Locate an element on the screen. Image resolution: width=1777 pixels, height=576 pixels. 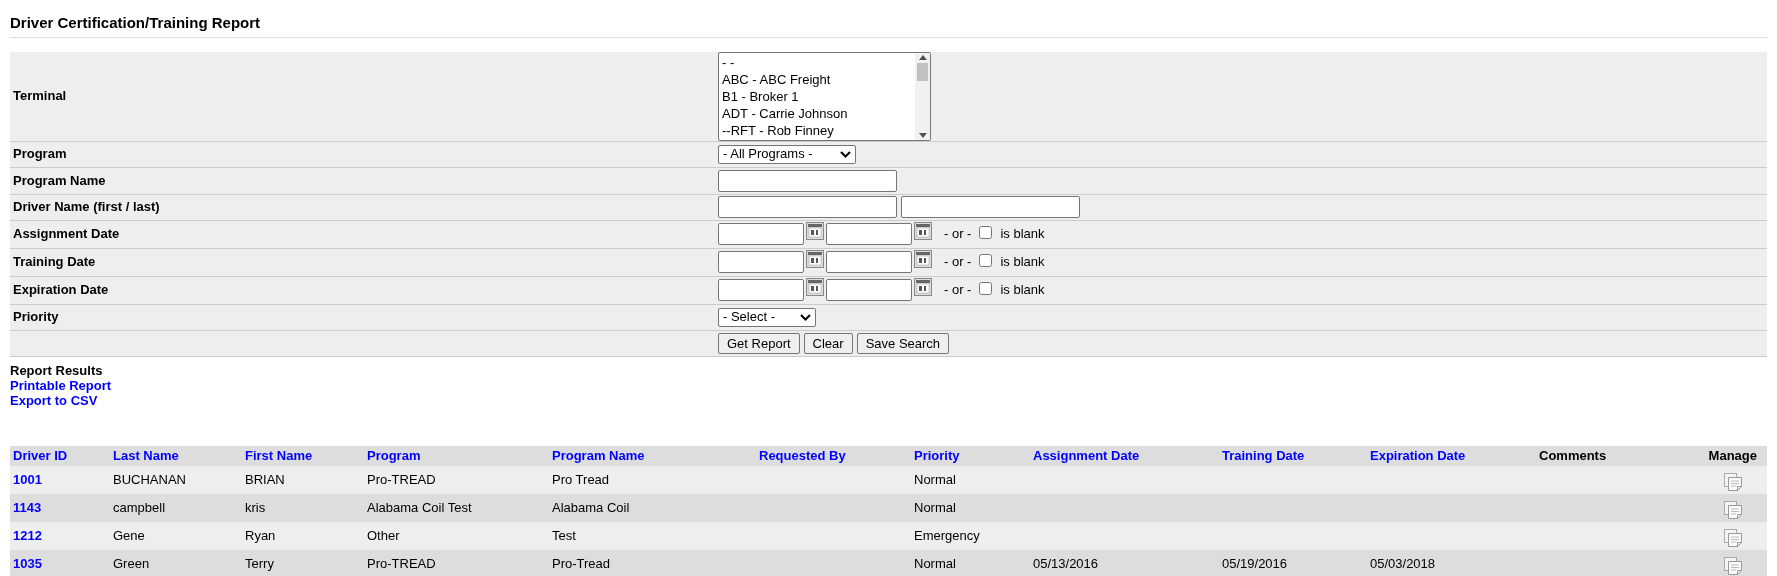
table-cell: Gene is located at coordinates (129, 535).